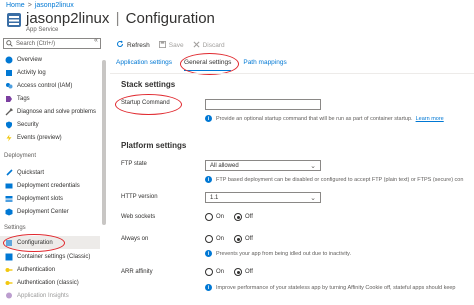 The height and width of the screenshot is (305, 474). What do you see at coordinates (135, 239) in the screenshot?
I see `always-on-label: Always on` at bounding box center [135, 239].